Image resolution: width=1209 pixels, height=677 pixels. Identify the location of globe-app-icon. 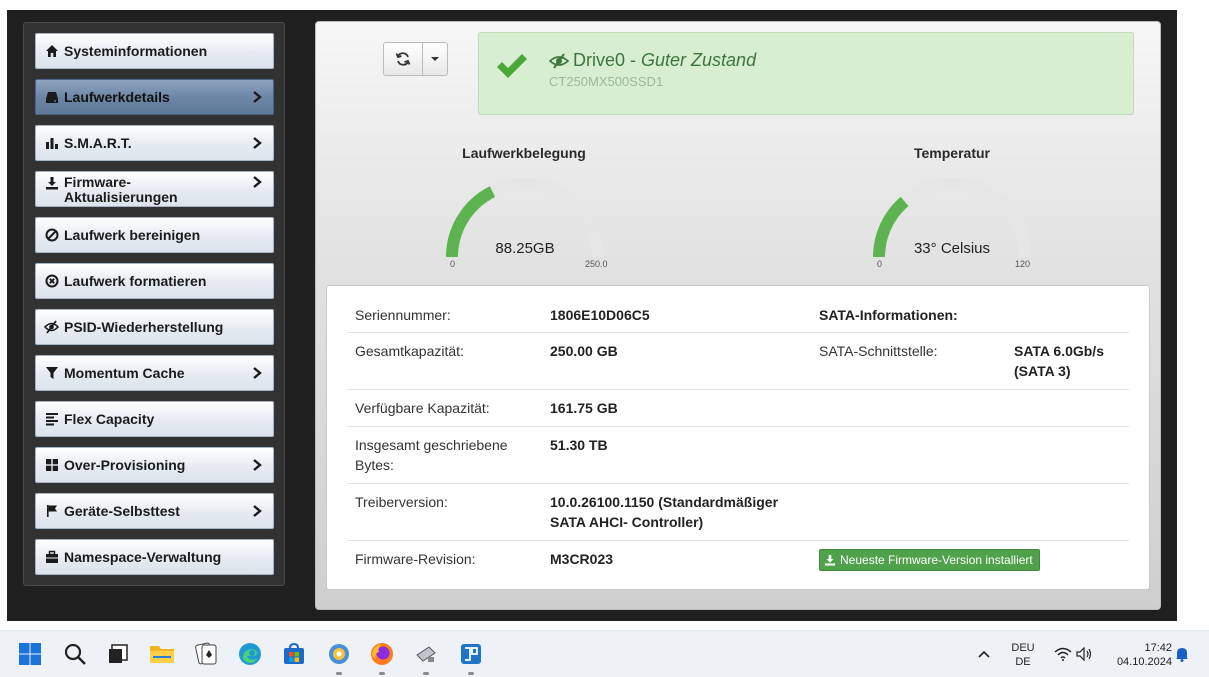
(339, 654).